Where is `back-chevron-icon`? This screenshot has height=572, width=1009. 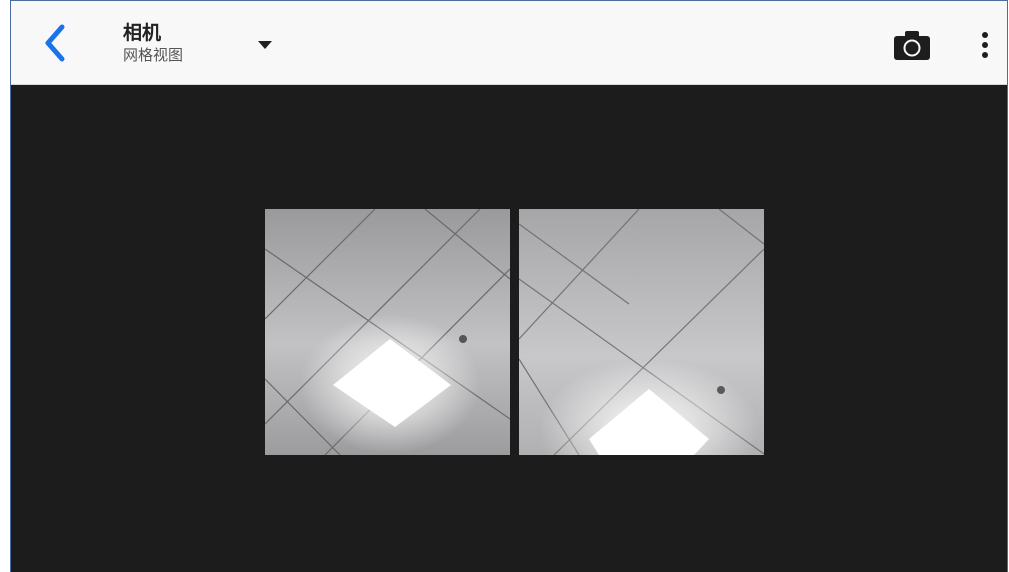
back-chevron-icon is located at coordinates (55, 43).